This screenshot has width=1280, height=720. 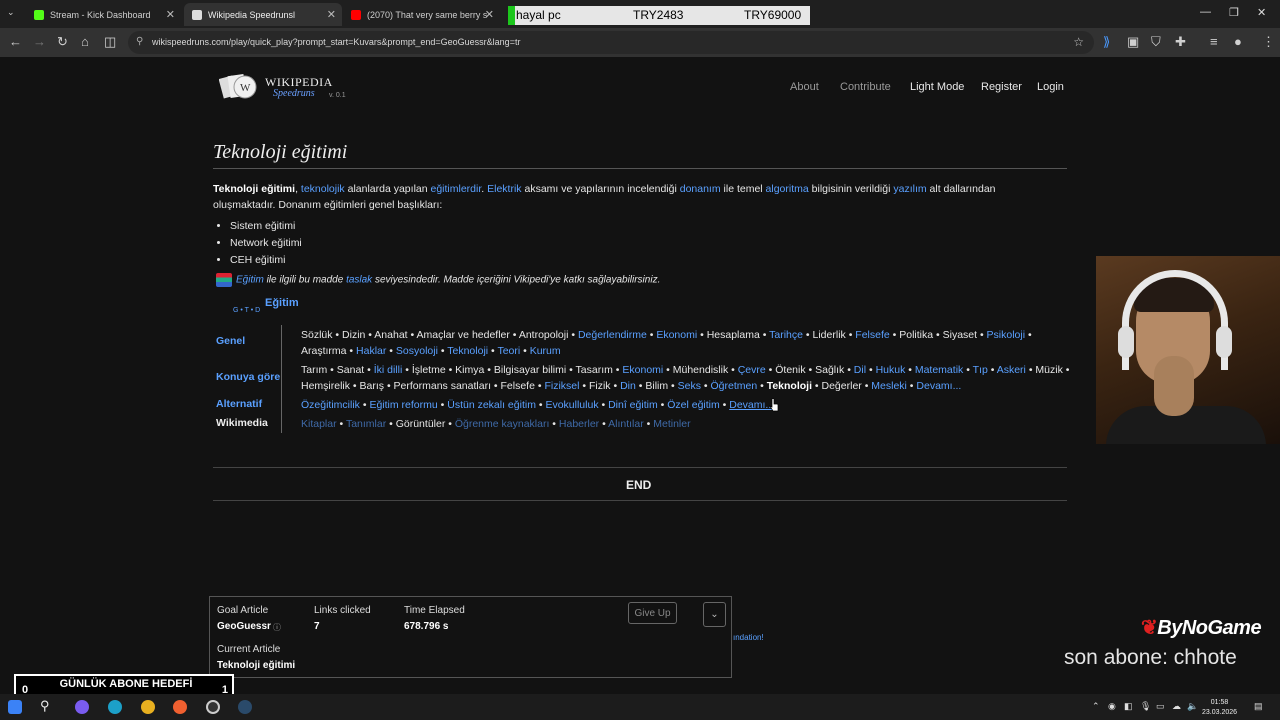 What do you see at coordinates (1160, 706) in the screenshot?
I see `battery-icon: ▭` at bounding box center [1160, 706].